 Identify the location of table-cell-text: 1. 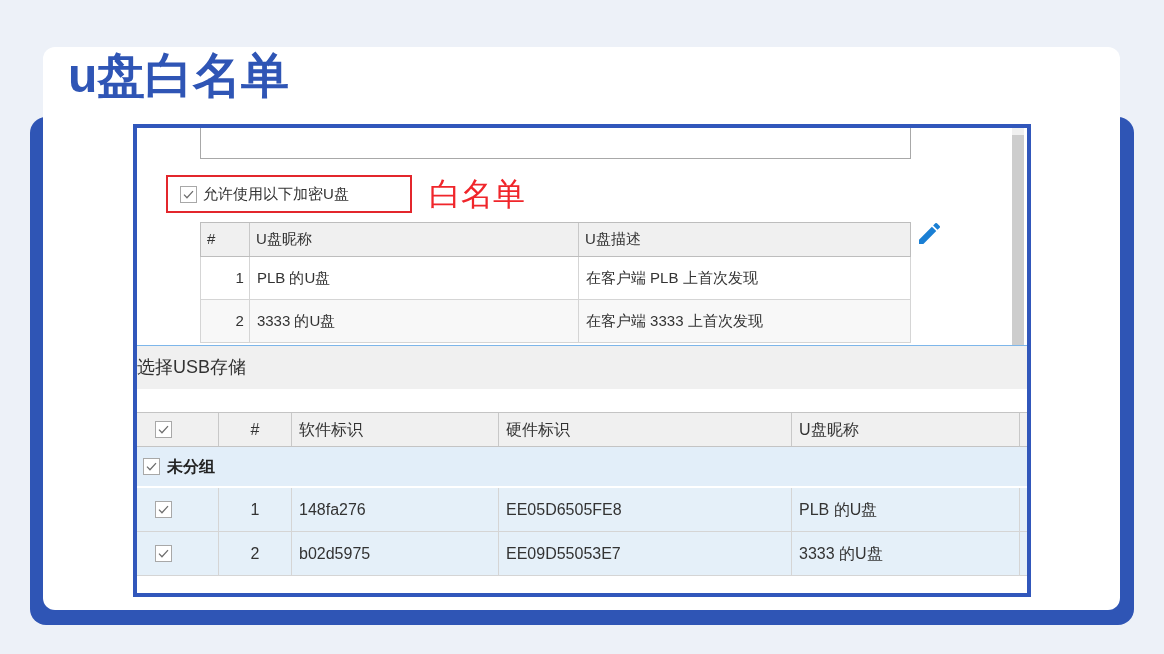
(239, 277).